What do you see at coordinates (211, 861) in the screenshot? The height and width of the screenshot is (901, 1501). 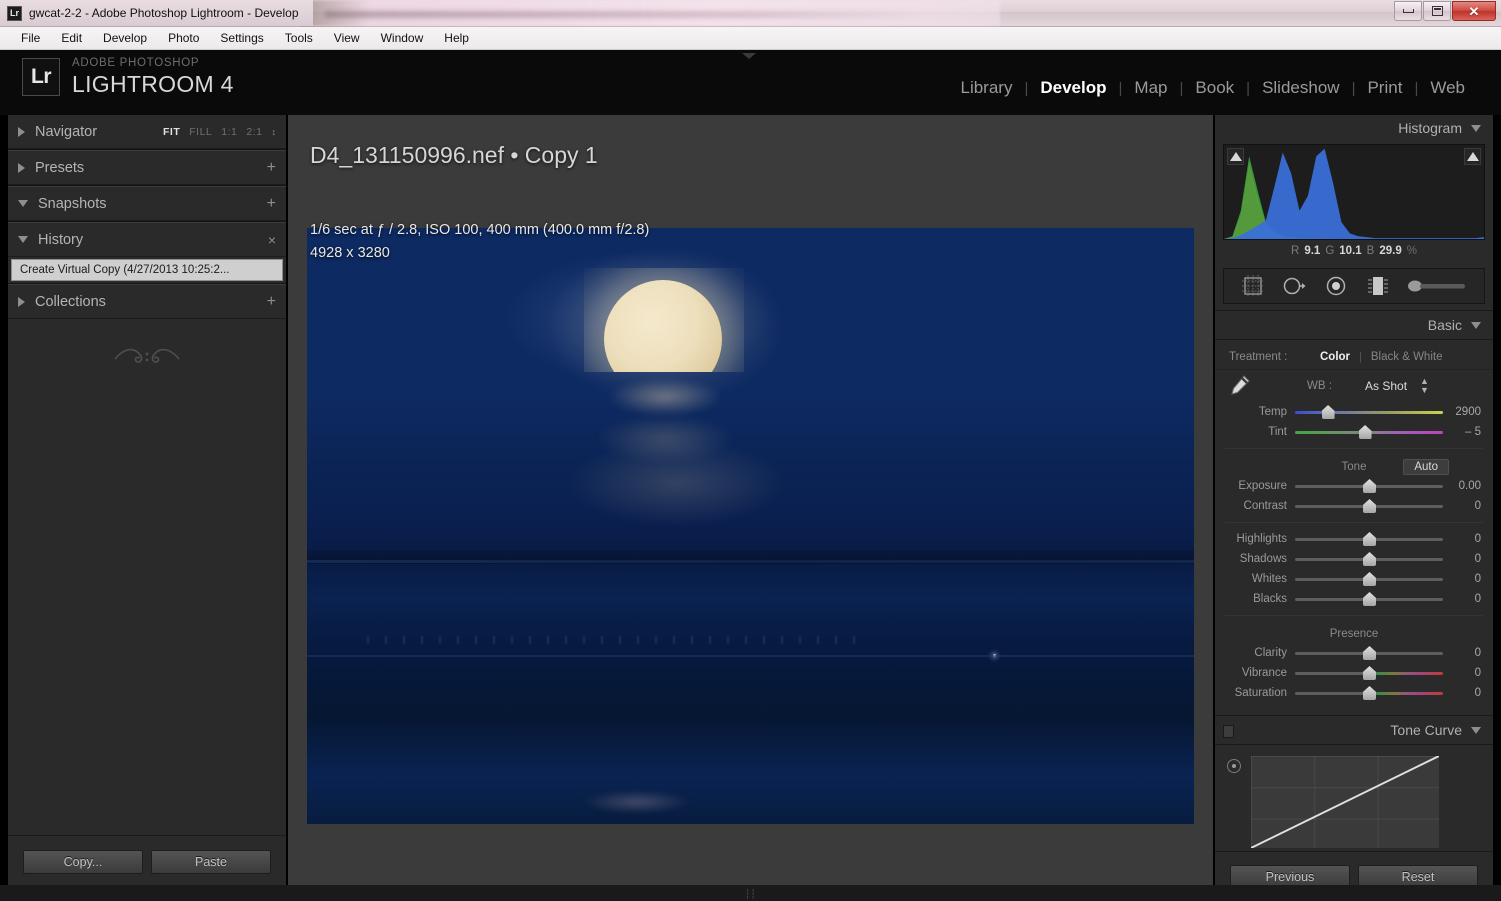 I see `paste-button: Paste` at bounding box center [211, 861].